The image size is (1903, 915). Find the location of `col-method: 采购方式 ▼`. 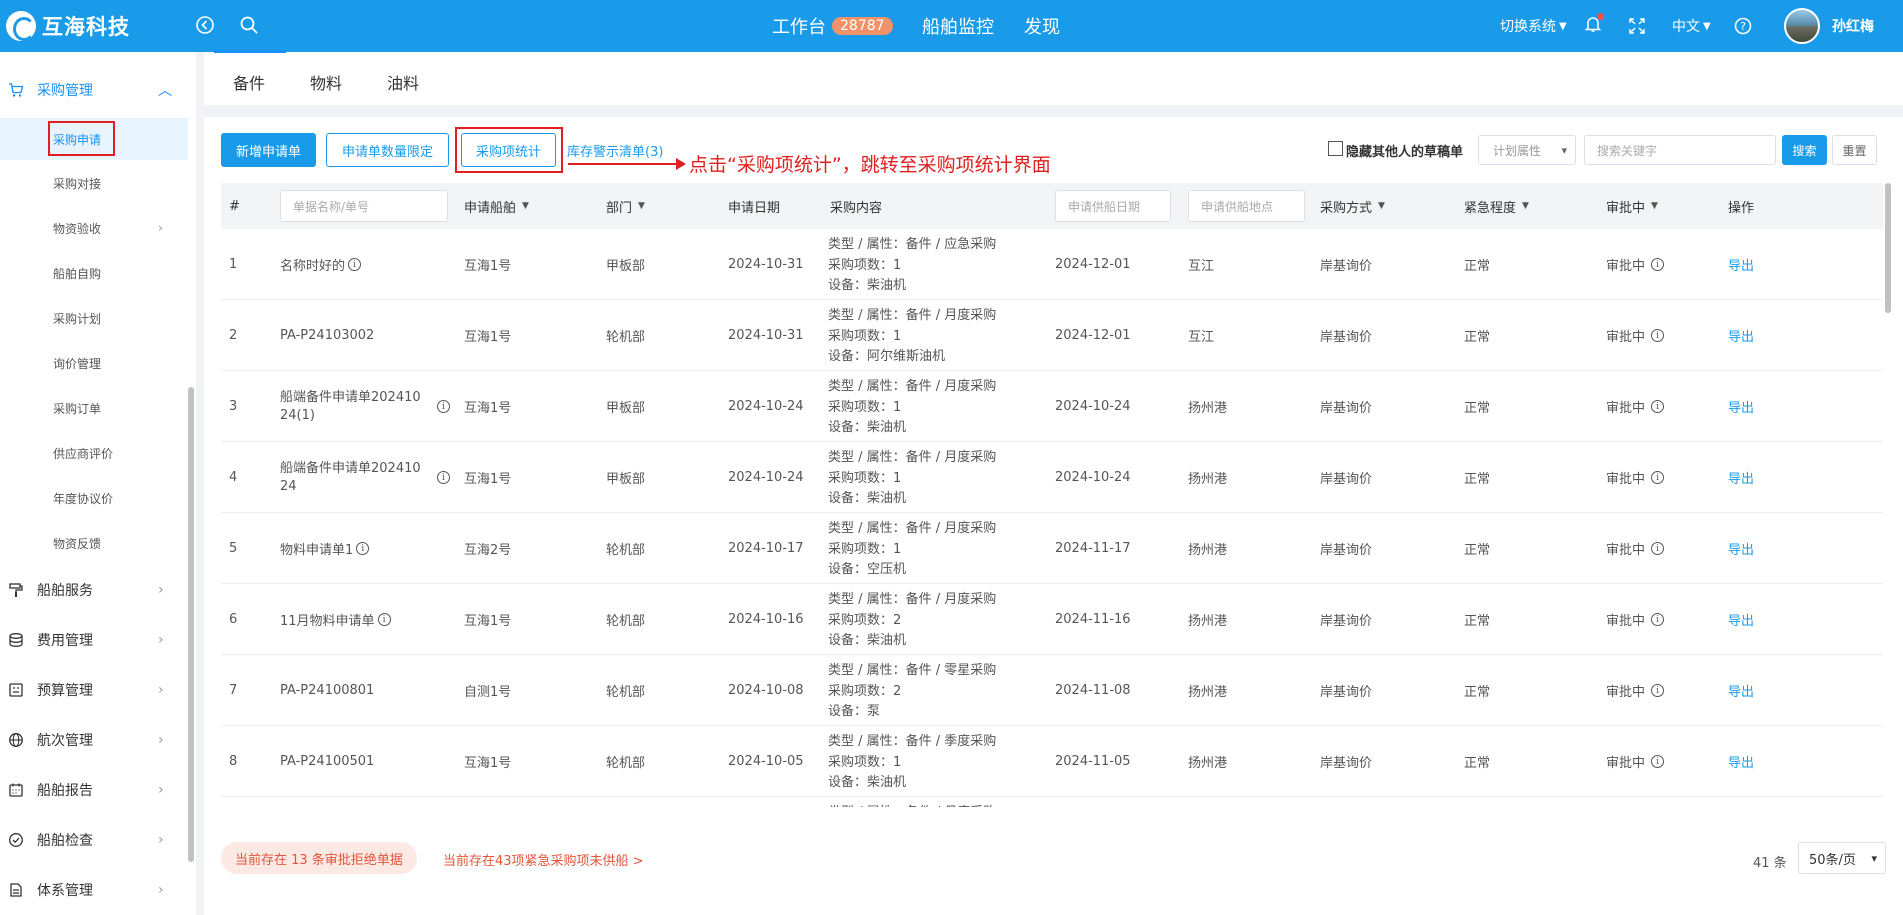

col-method: 采购方式 ▼ is located at coordinates (1352, 206).